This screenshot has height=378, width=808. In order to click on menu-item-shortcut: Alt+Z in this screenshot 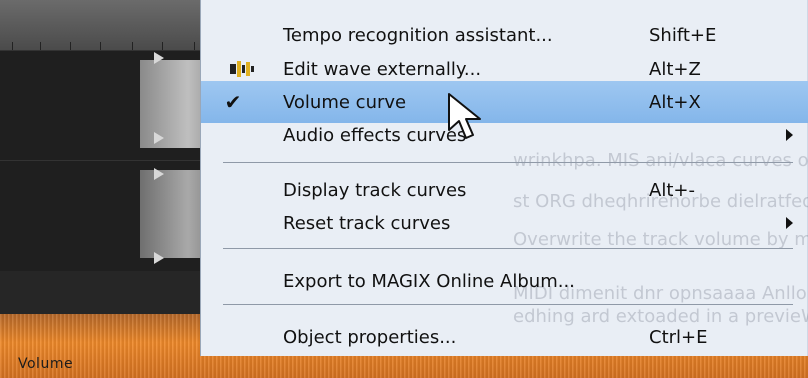, I will do `click(675, 69)`.